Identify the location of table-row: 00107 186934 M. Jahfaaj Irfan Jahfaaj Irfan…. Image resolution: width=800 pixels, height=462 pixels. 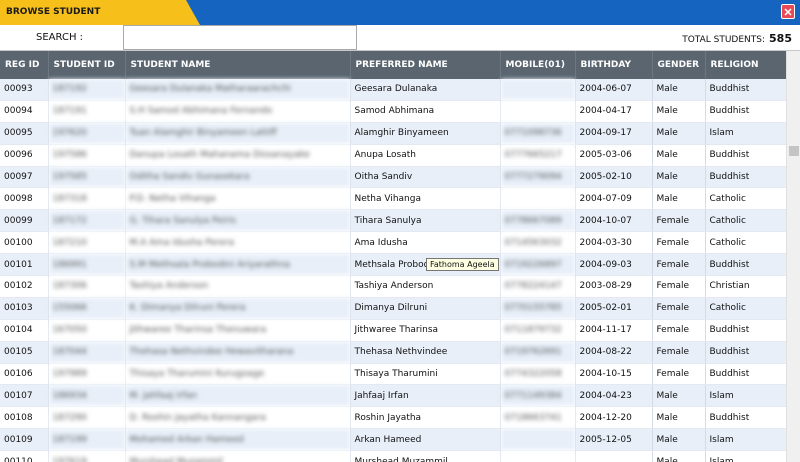
(393, 396).